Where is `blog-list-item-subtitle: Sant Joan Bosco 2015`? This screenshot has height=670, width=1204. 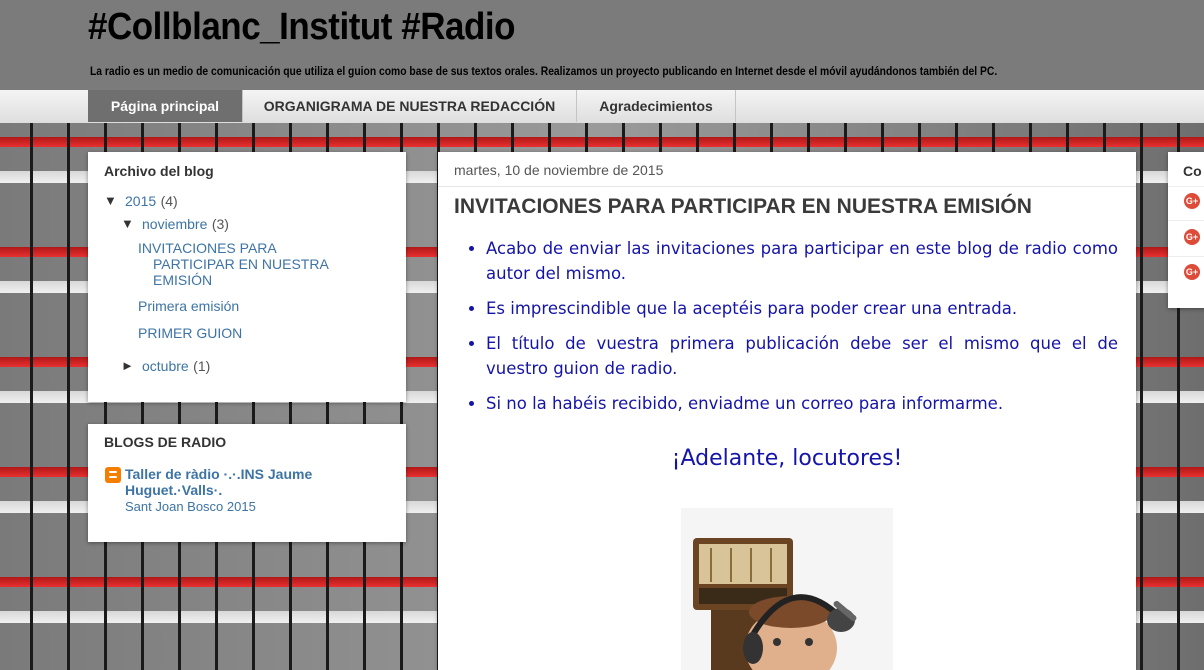 blog-list-item-subtitle: Sant Joan Bosco 2015 is located at coordinates (190, 506).